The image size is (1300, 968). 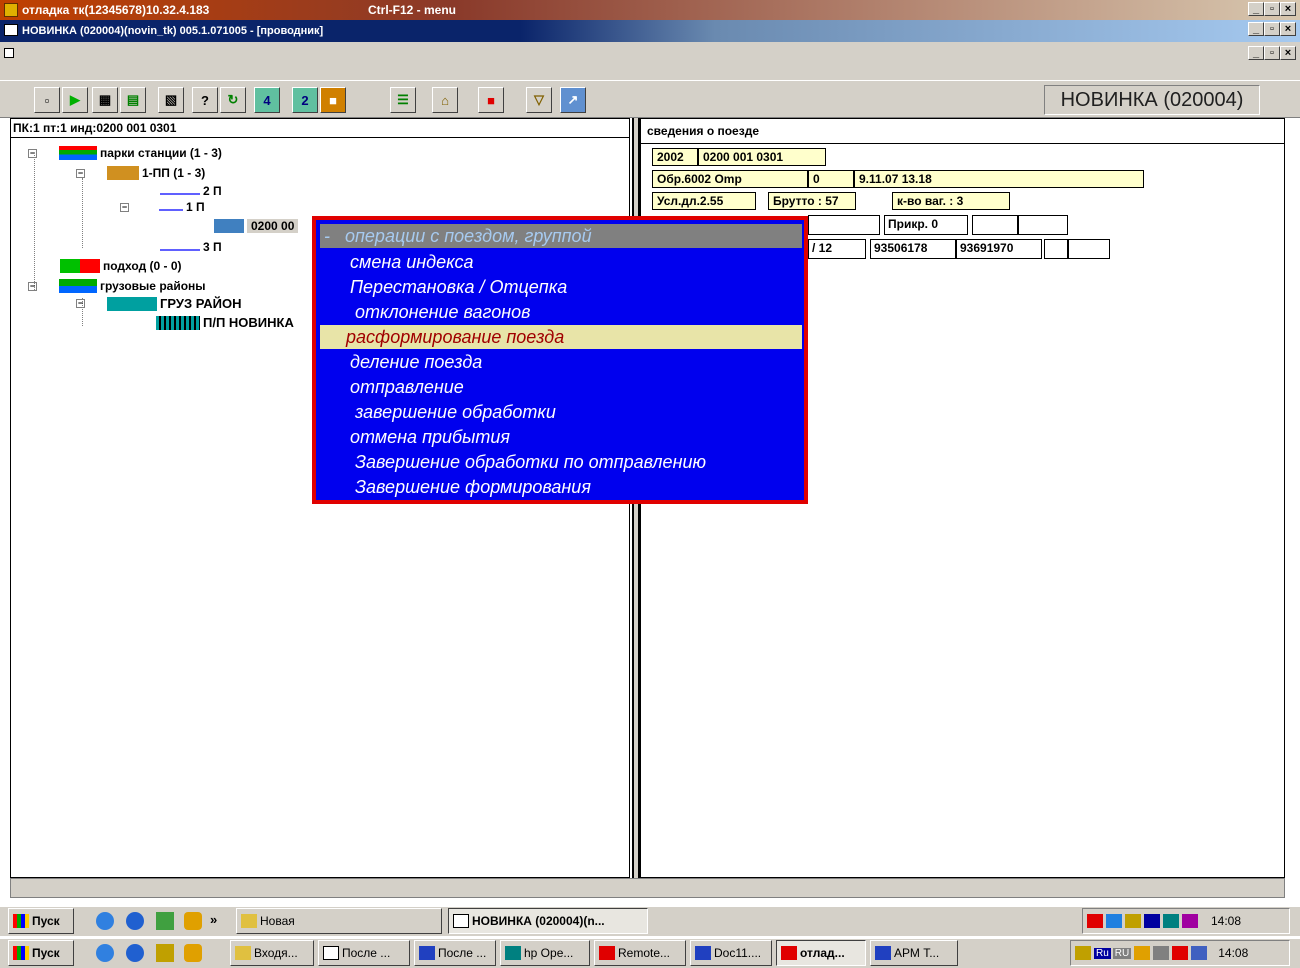 I want to click on tree-item-parks: − парки станции (1 - 3), so click(x=125, y=153).